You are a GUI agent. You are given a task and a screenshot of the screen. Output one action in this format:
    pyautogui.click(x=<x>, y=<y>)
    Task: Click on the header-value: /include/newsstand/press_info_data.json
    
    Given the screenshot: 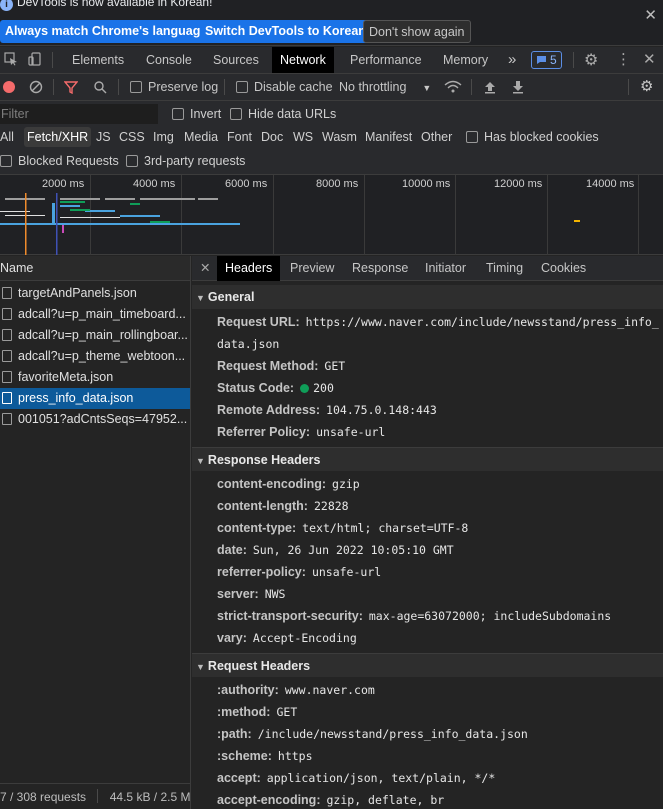 What is the action you would take?
    pyautogui.click(x=392, y=734)
    